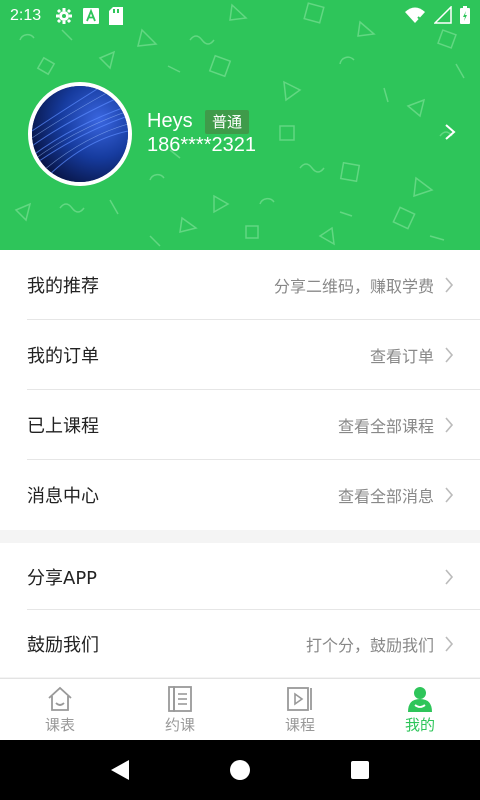  I want to click on bottom-tab-bar: 课表 约课 课程 我的, so click(240, 709).